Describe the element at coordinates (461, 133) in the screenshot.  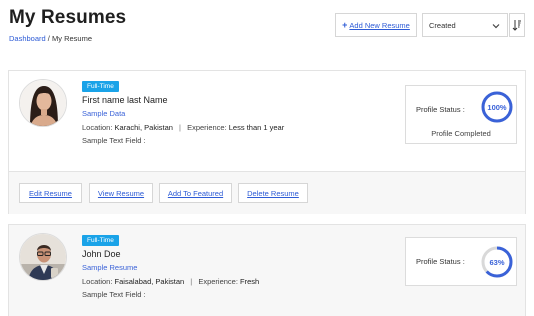
I see `profile-status-caption: Profile Completed` at that location.